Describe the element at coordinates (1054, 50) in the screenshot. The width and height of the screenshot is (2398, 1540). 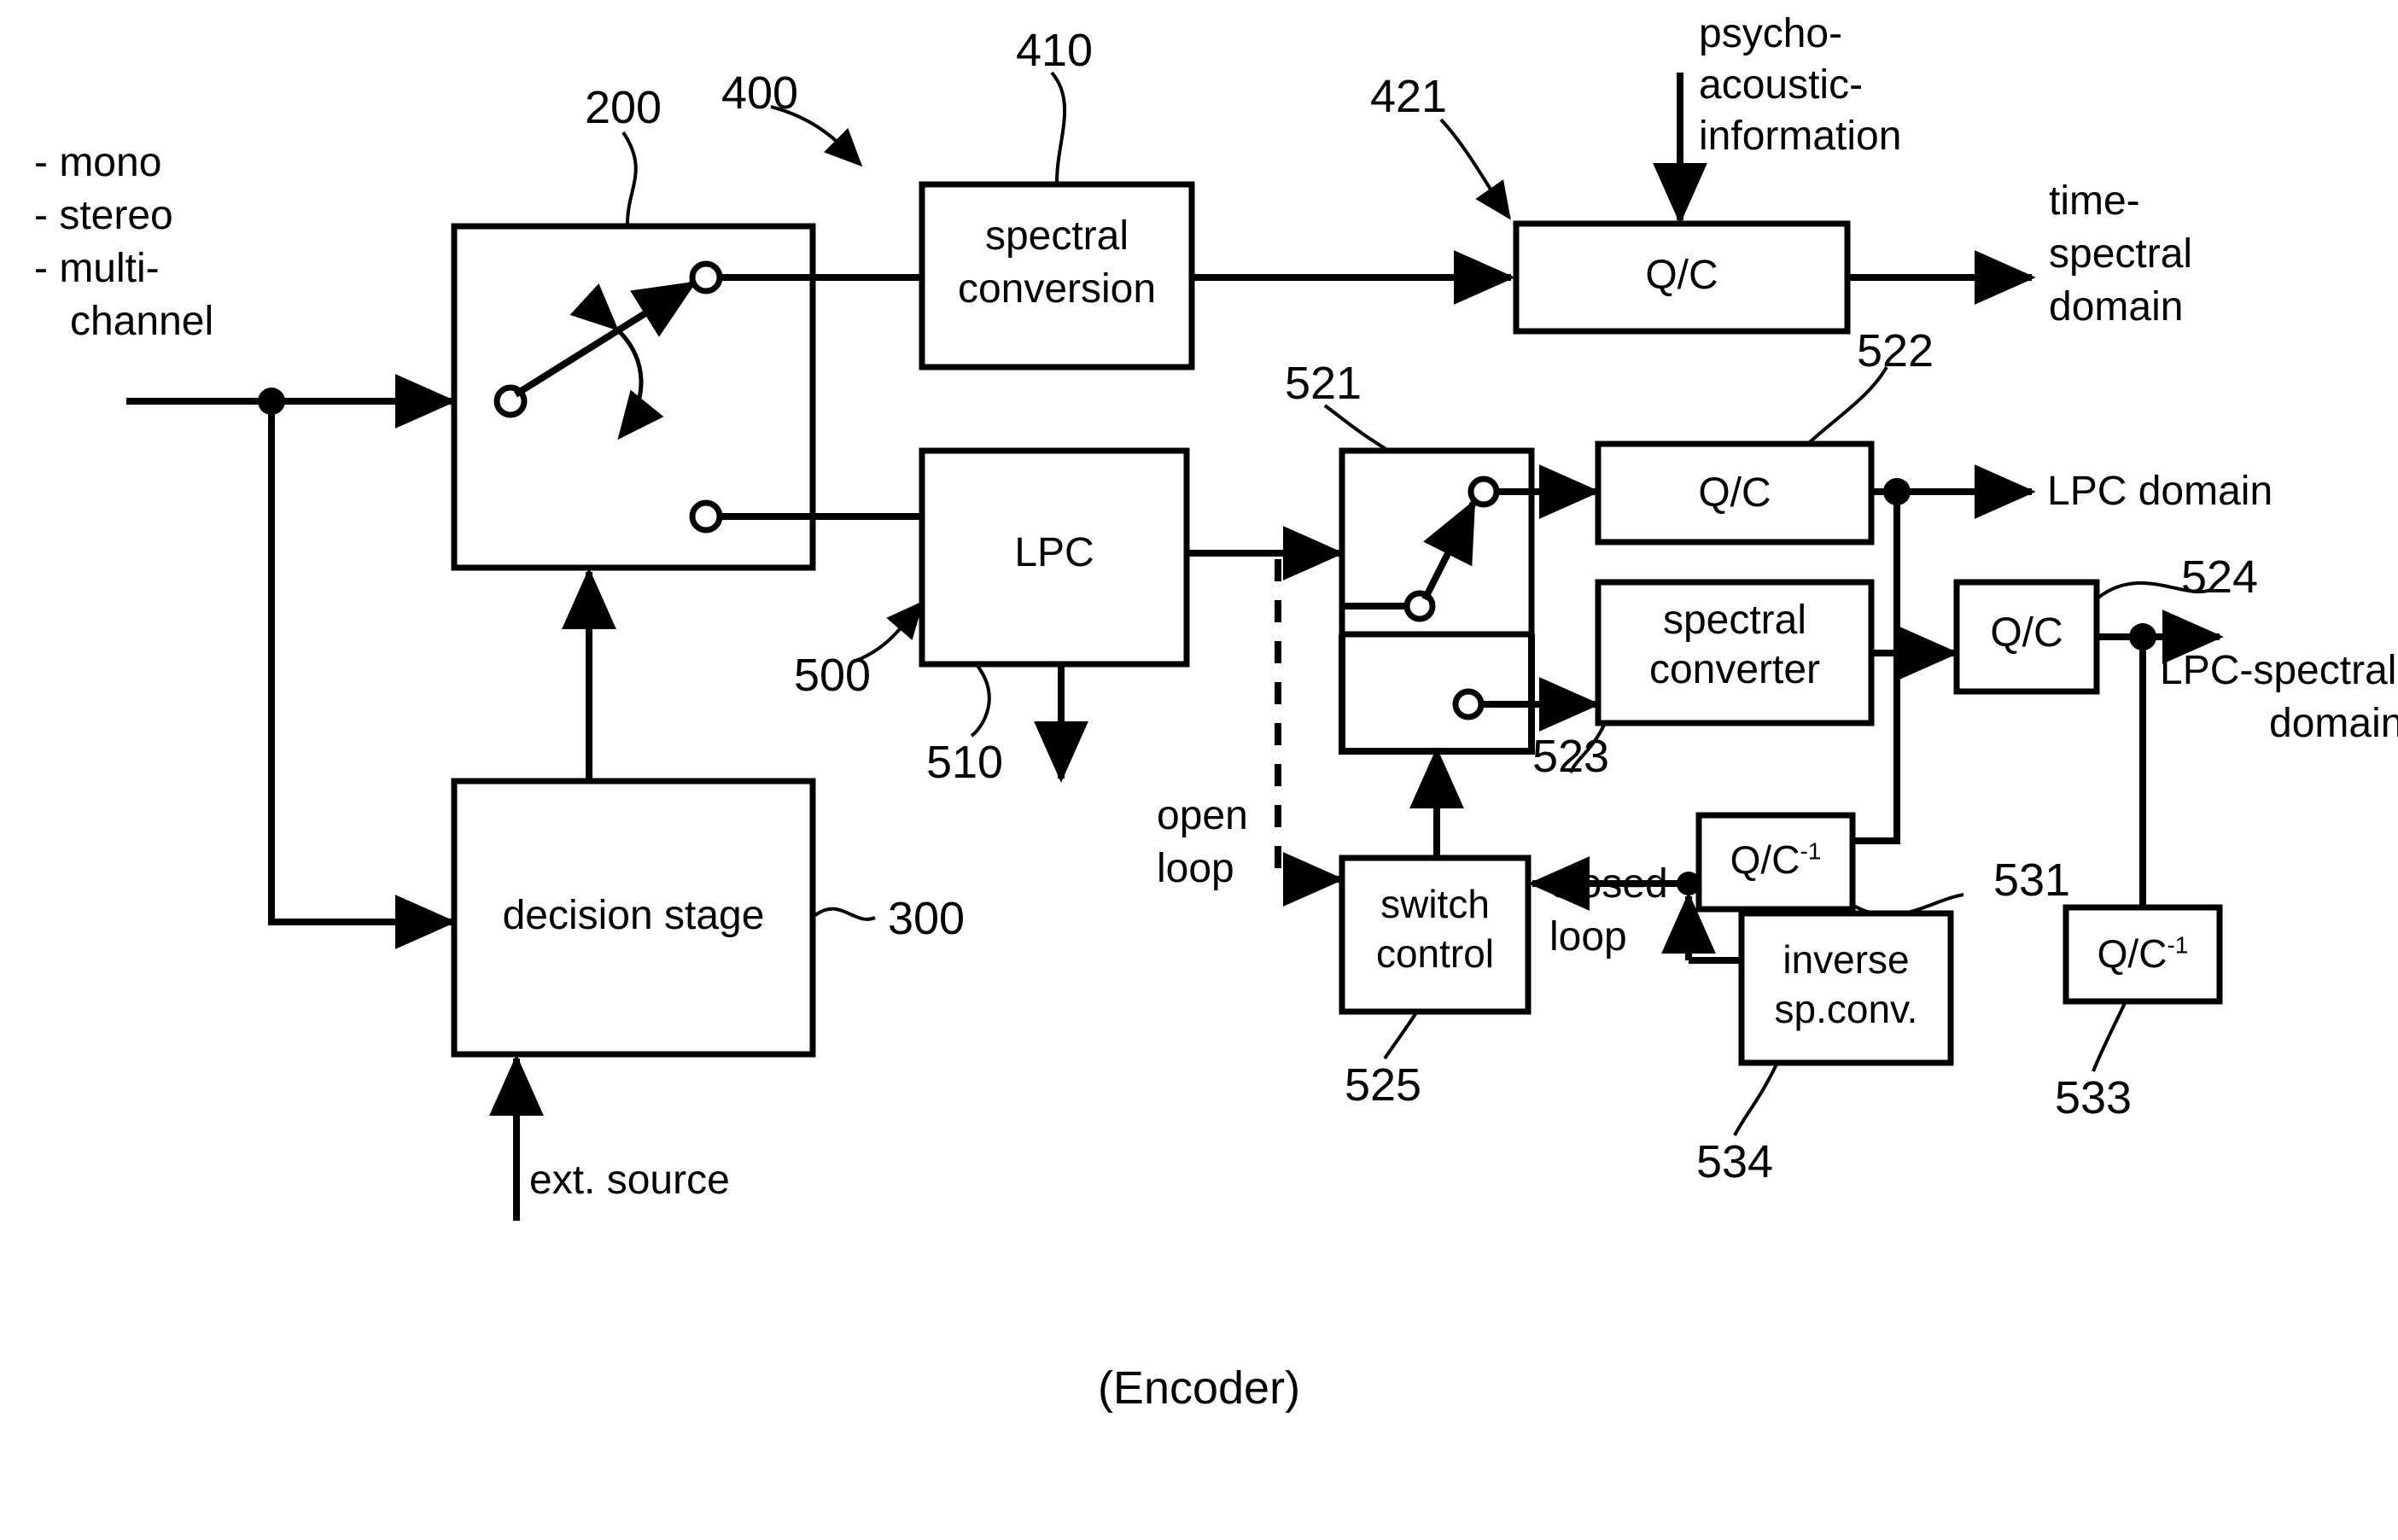
I see `ref-number-410: 410` at that location.